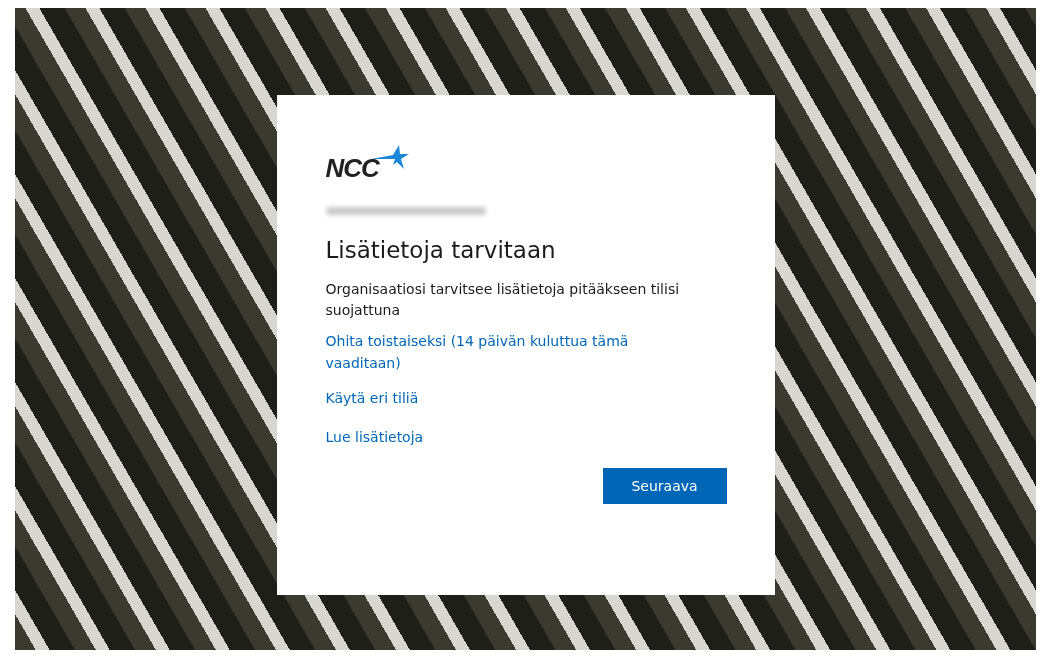 This screenshot has width=1051, height=657. Describe the element at coordinates (664, 486) in the screenshot. I see `next-button: Seuraava` at that location.